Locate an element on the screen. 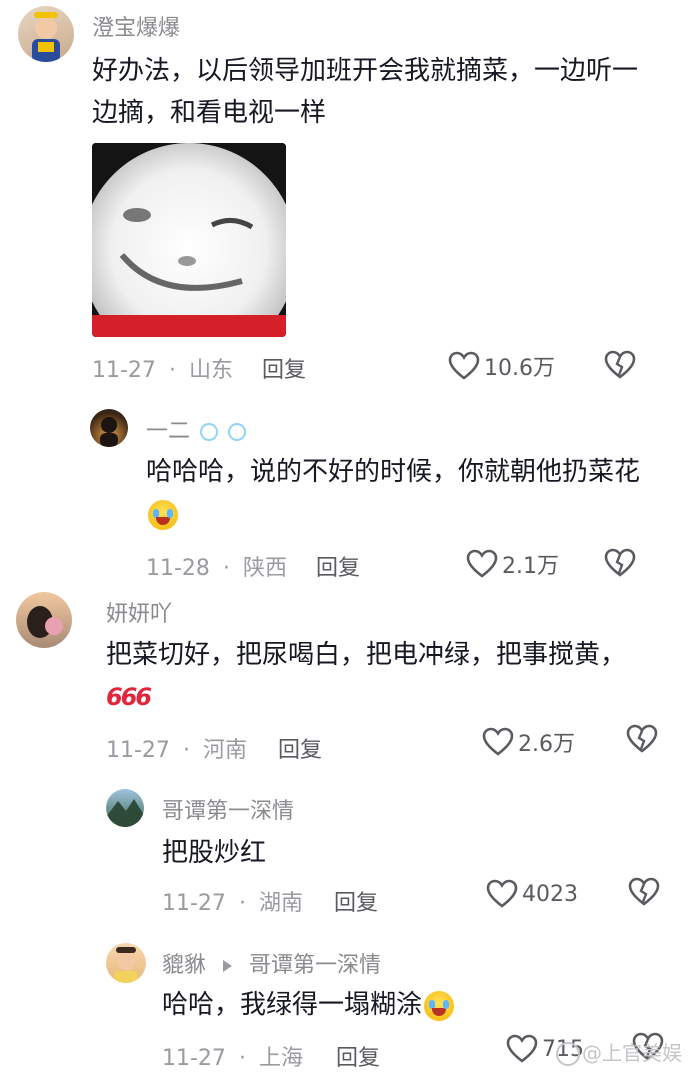  comment-location: 山东 is located at coordinates (210, 370).